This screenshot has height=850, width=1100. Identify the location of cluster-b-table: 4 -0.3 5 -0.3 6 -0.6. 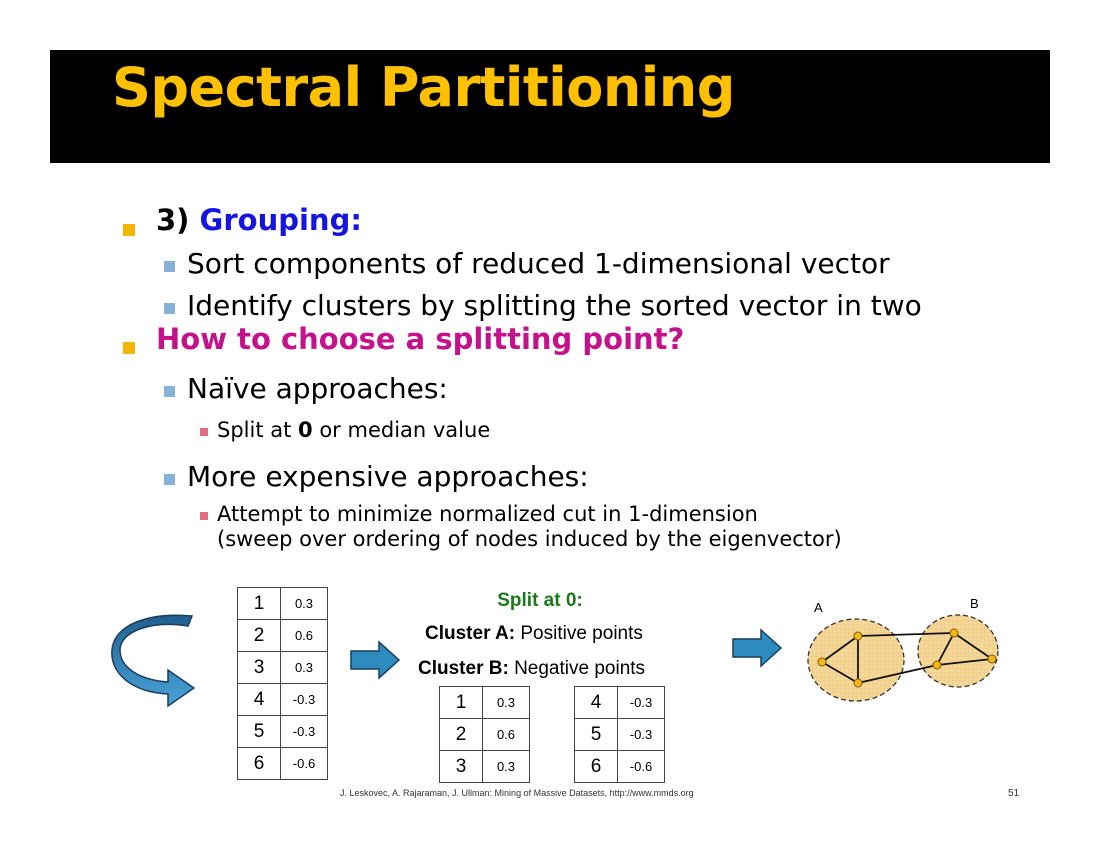
(619, 734).